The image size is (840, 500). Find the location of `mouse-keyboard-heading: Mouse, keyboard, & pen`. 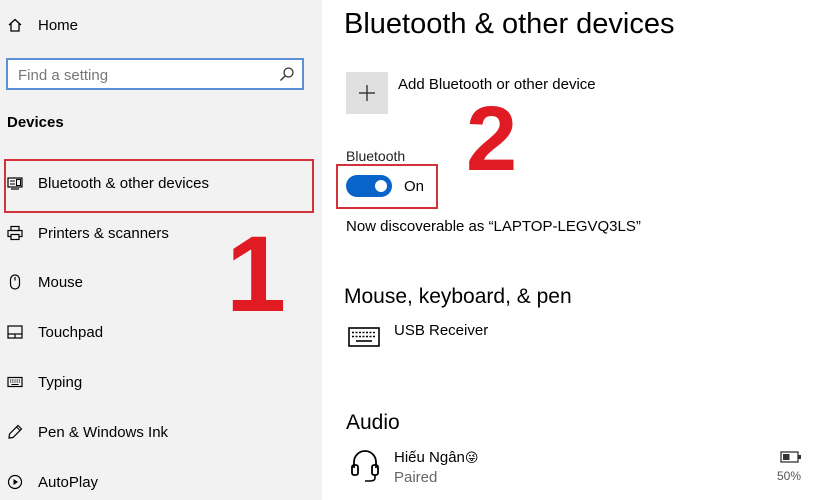

mouse-keyboard-heading: Mouse, keyboard, & pen is located at coordinates (458, 296).